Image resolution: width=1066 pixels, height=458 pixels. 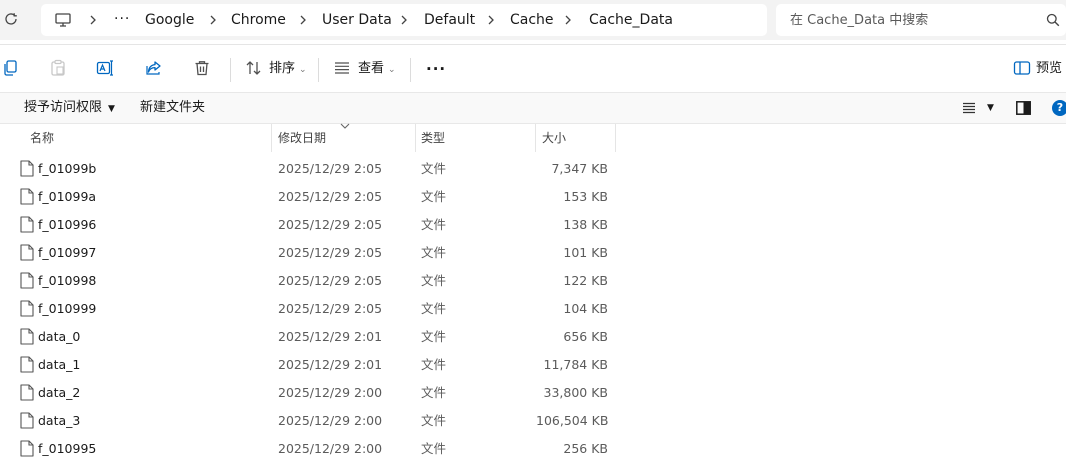 I want to click on view-button-label: 查看, so click(x=371, y=68).